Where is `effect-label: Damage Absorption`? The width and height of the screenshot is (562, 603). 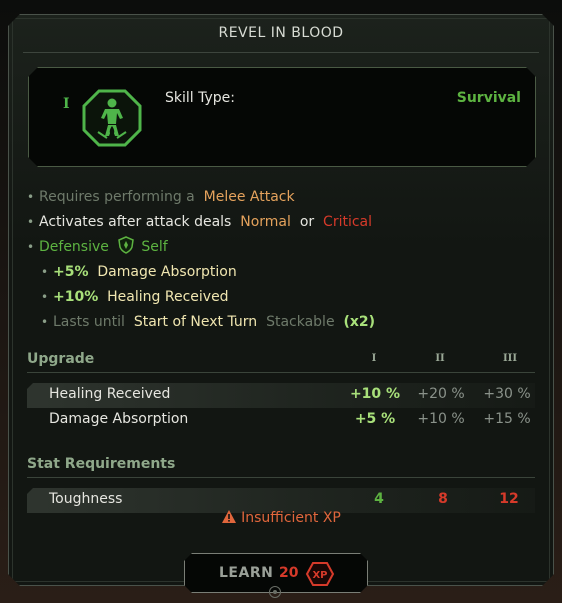
effect-label: Damage Absorption is located at coordinates (167, 272).